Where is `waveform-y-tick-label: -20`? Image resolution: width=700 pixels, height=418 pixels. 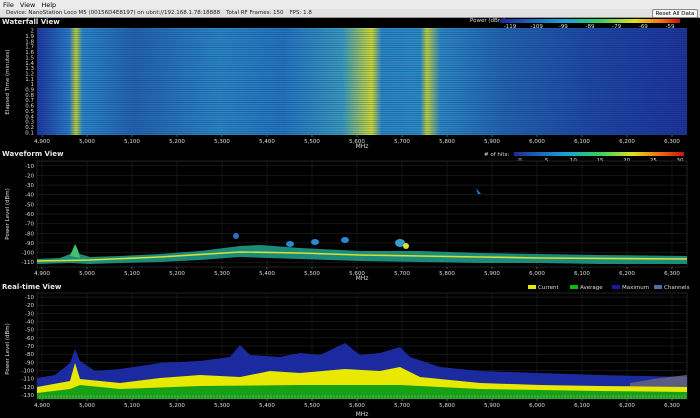 waveform-y-tick-label: -20 is located at coordinates (29, 176).